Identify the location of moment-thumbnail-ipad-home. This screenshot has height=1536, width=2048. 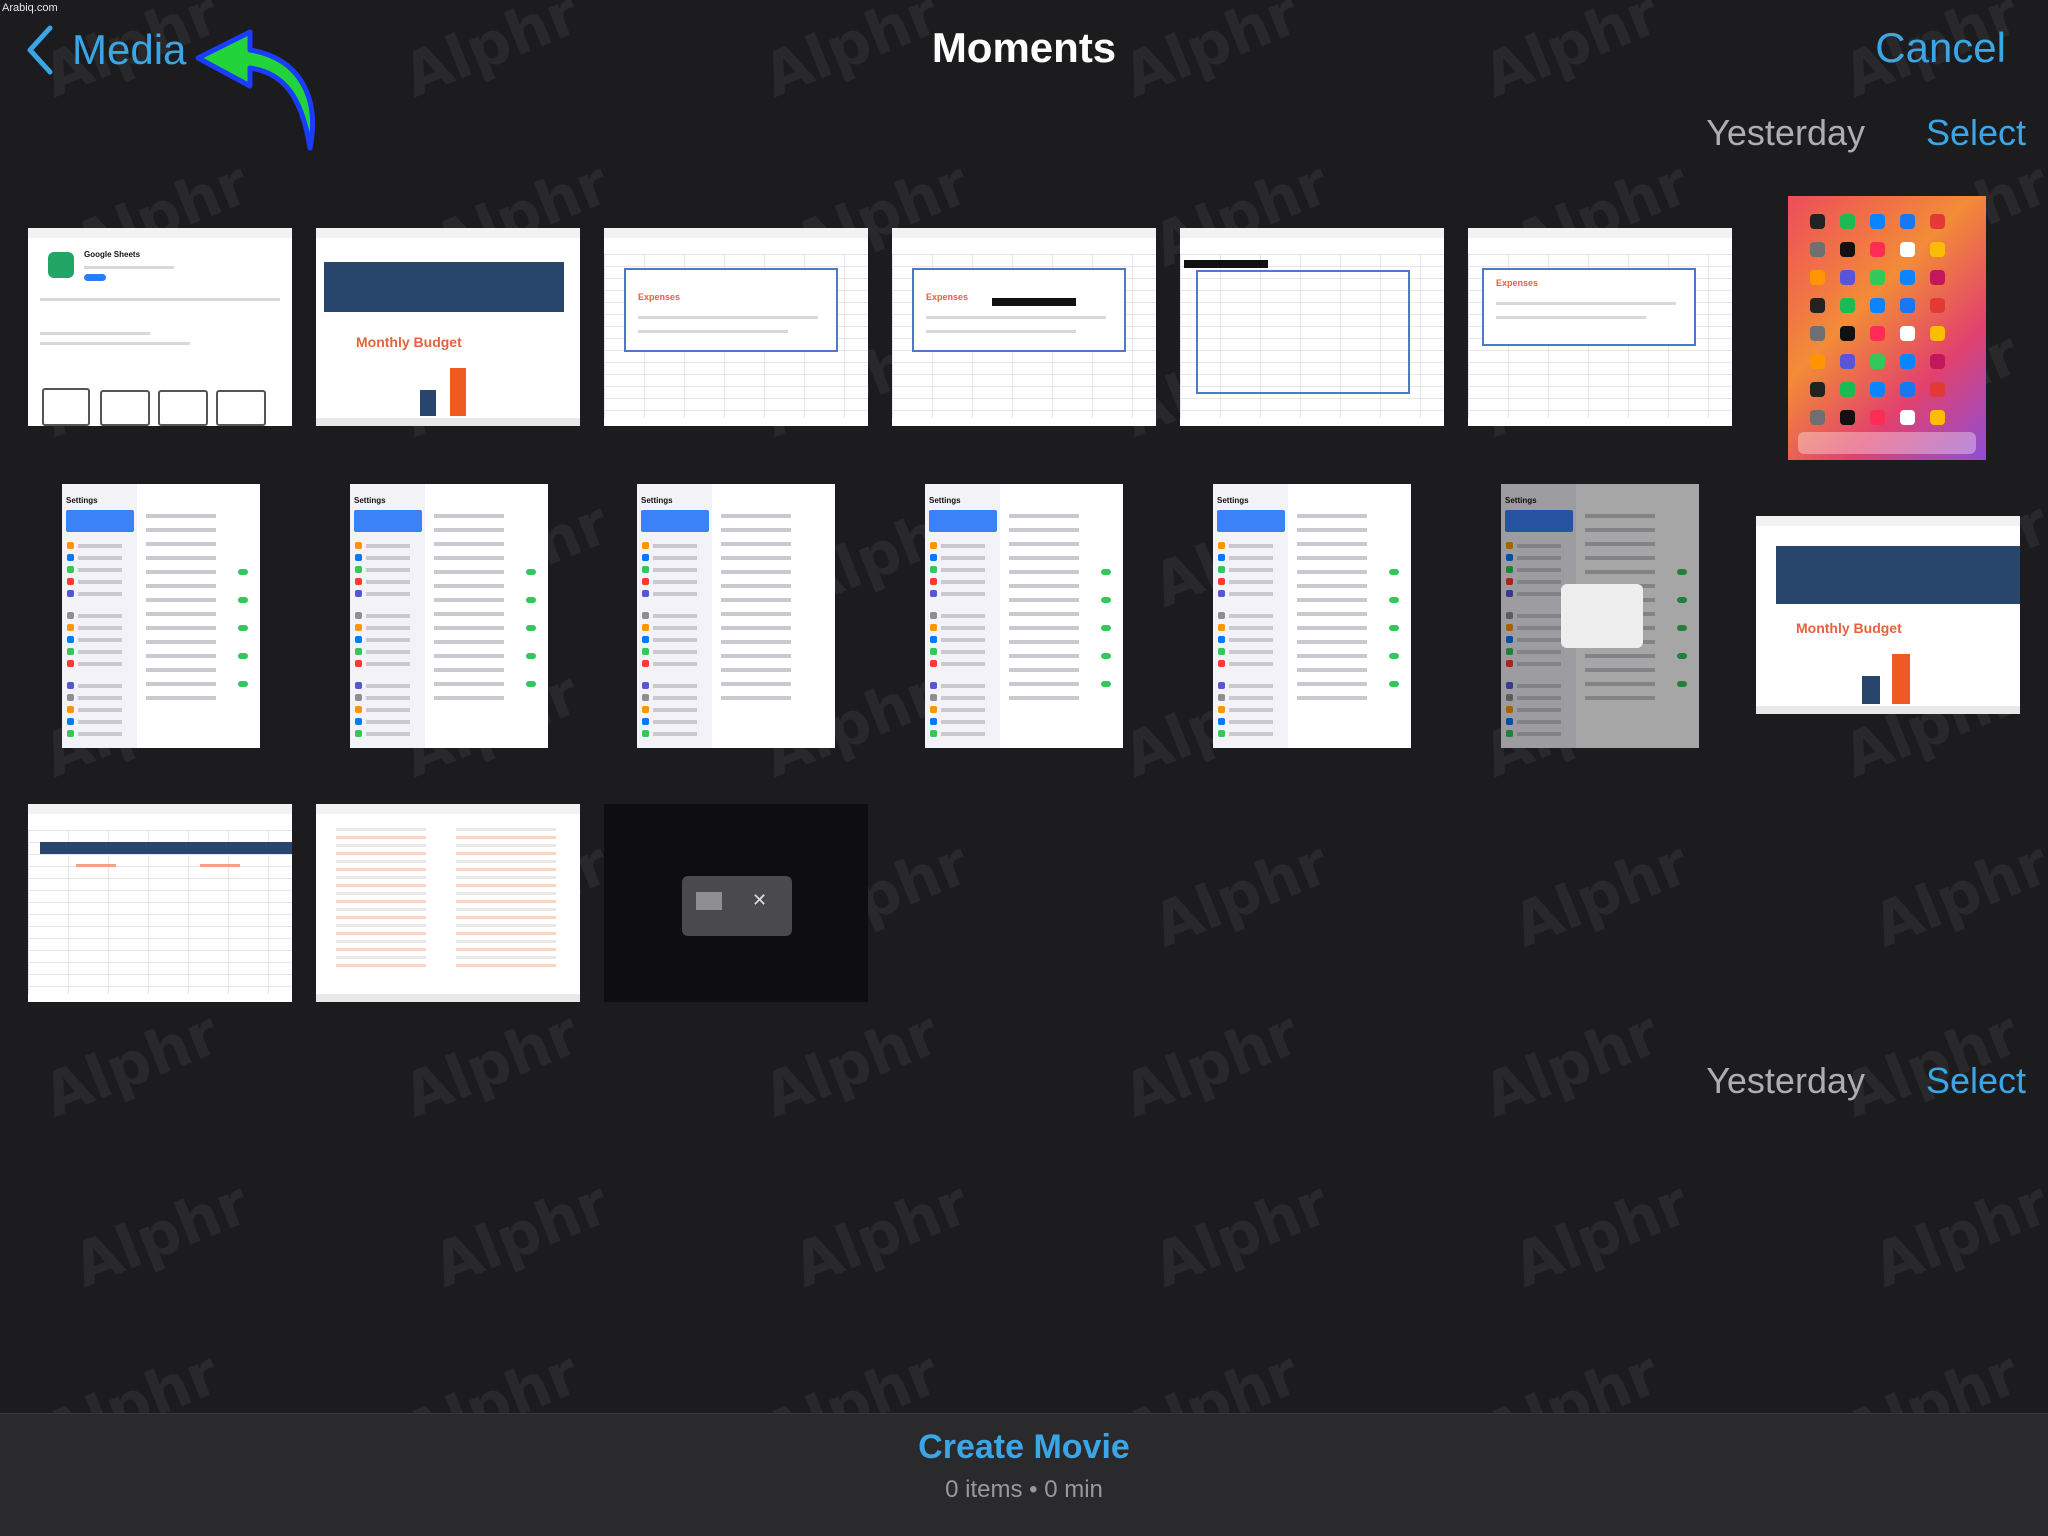
(1887, 328).